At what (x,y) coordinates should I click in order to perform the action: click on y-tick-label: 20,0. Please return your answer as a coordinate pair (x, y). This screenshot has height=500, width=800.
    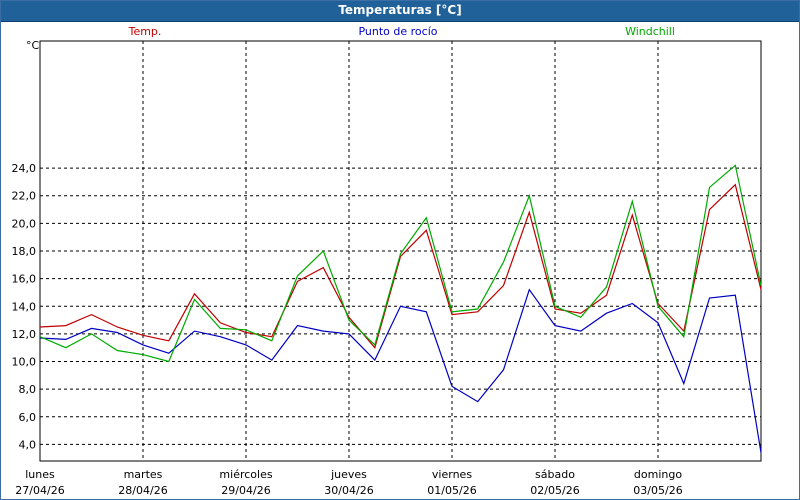
    Looking at the image, I should click on (24, 223).